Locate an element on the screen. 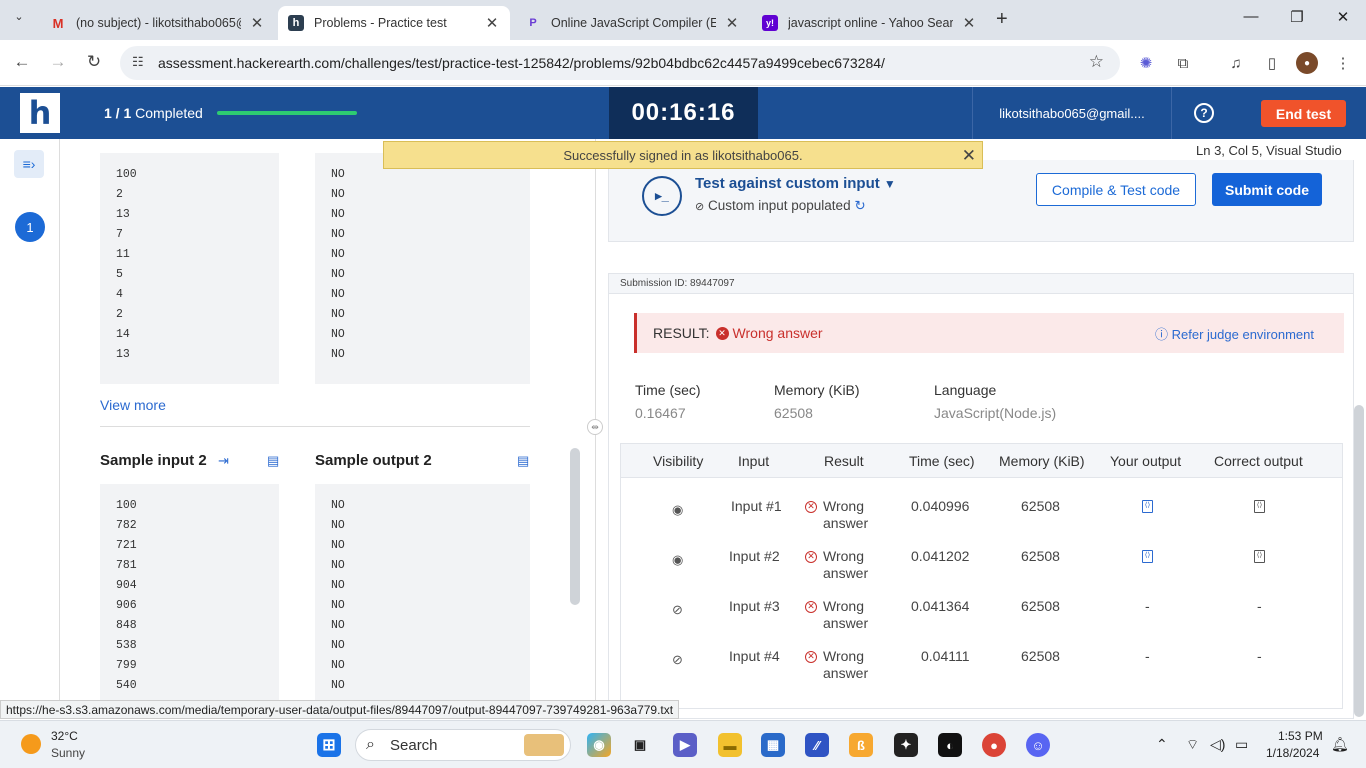 This screenshot has width=1366, height=768. code-line: 13 is located at coordinates (123, 214).